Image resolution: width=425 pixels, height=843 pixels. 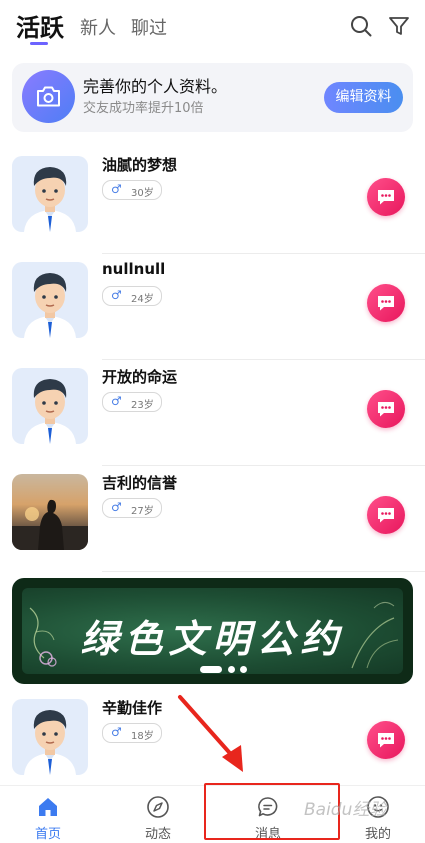 I want to click on user-name: 吉利的信誉, so click(x=140, y=483).